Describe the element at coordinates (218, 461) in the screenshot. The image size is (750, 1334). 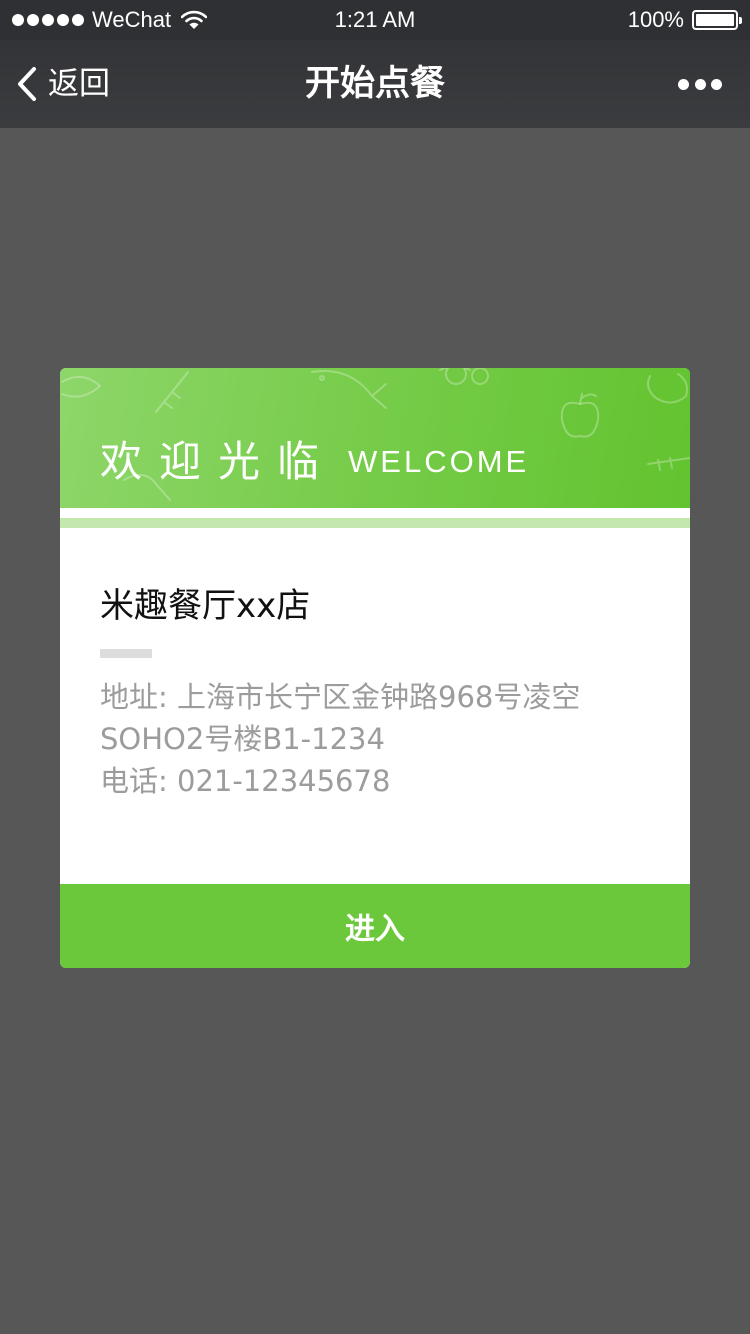
I see `welcome-chinese: 欢迎光临` at that location.